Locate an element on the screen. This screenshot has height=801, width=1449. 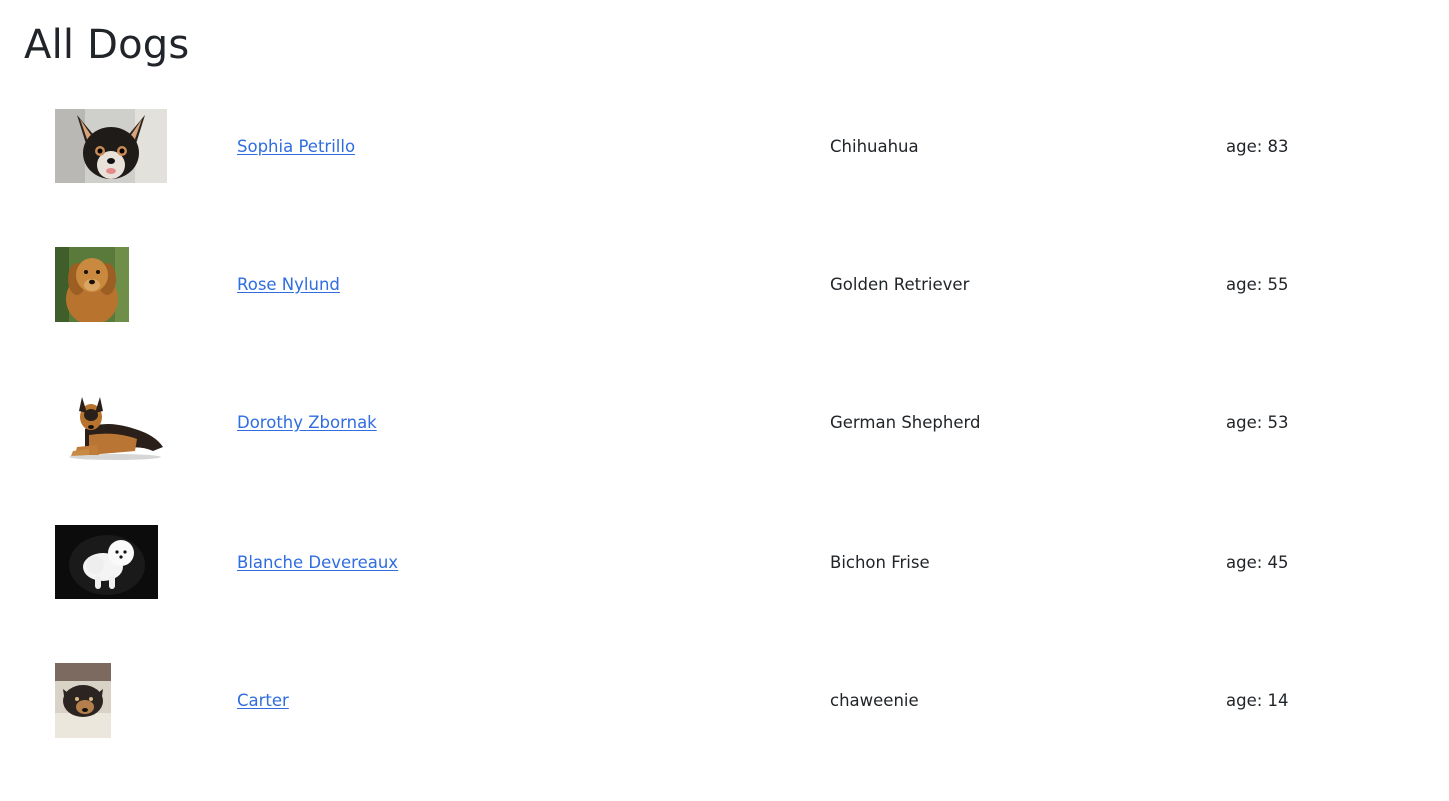
dog-name-cell: Sophia Petrillo is located at coordinates (296, 147).